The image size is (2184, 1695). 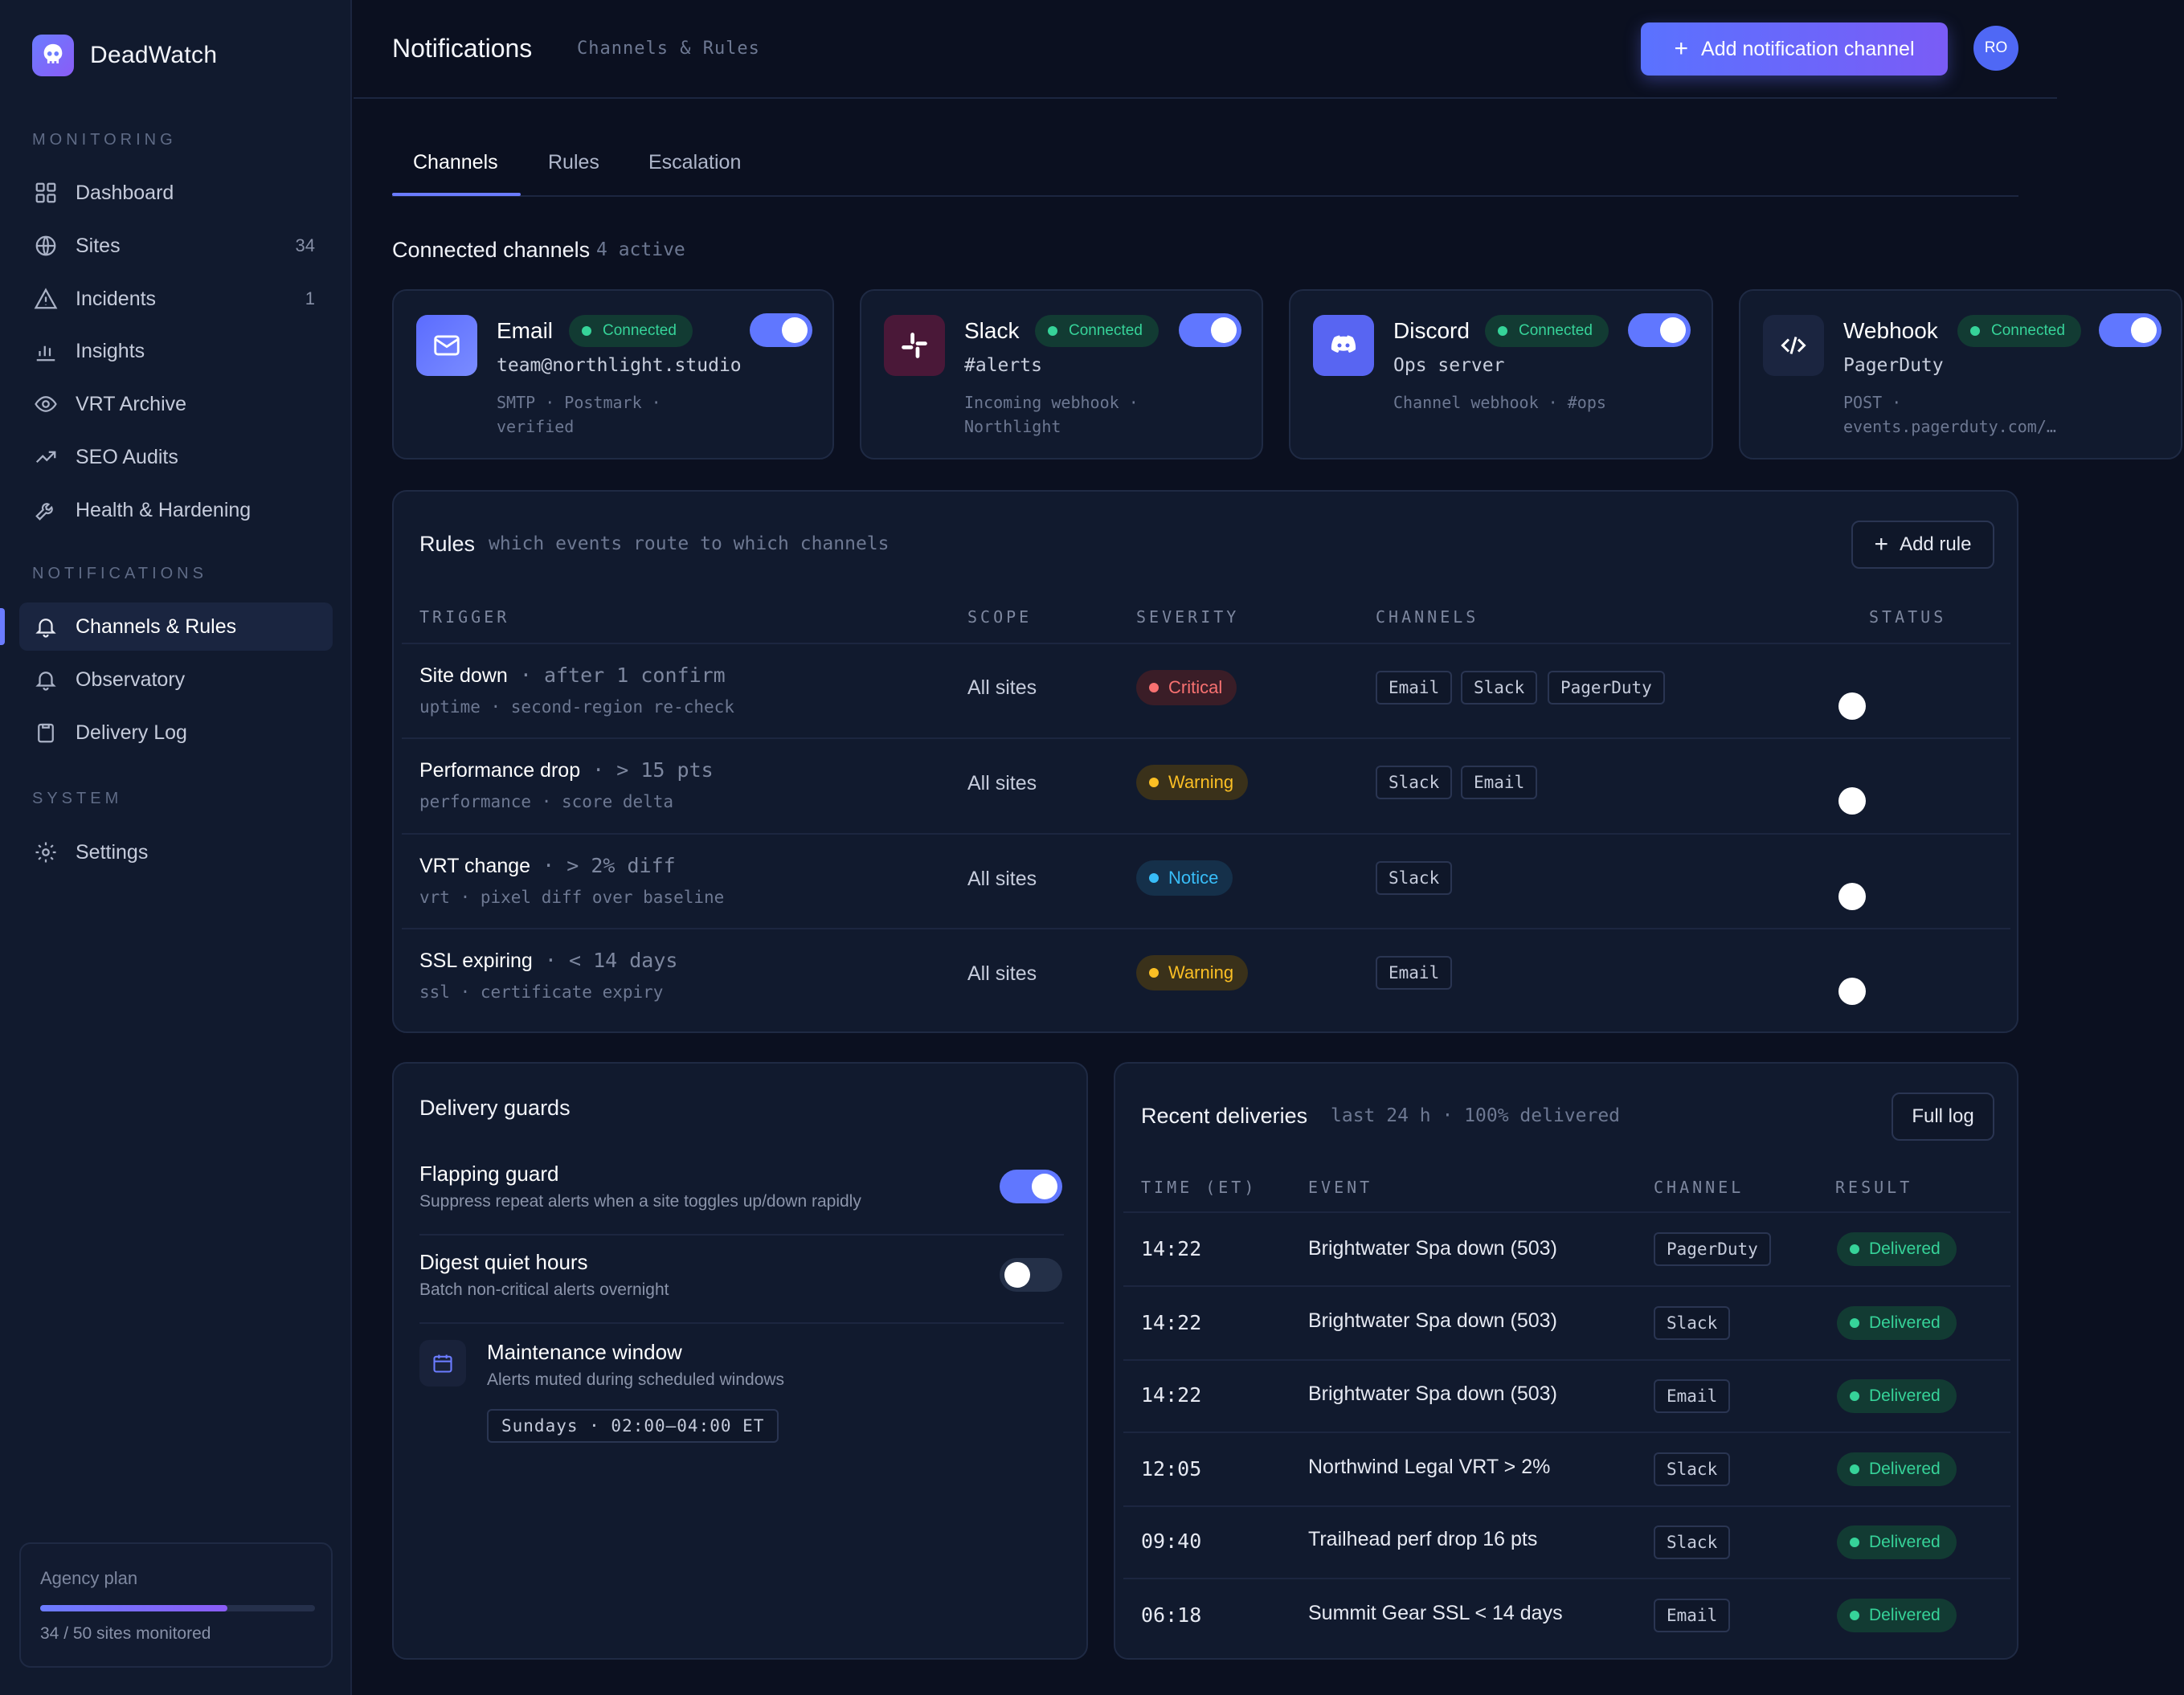 I want to click on avatar: RO, so click(x=1995, y=48).